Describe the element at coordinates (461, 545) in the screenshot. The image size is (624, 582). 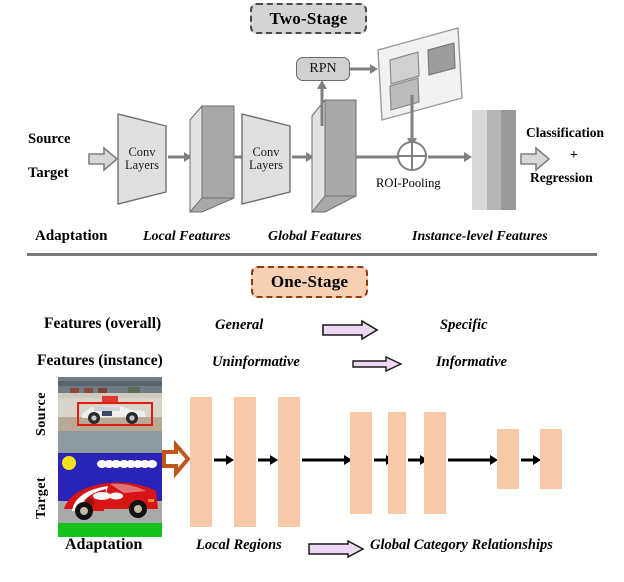
I see `one-stage-global-category-label: Global Category Relationships` at that location.